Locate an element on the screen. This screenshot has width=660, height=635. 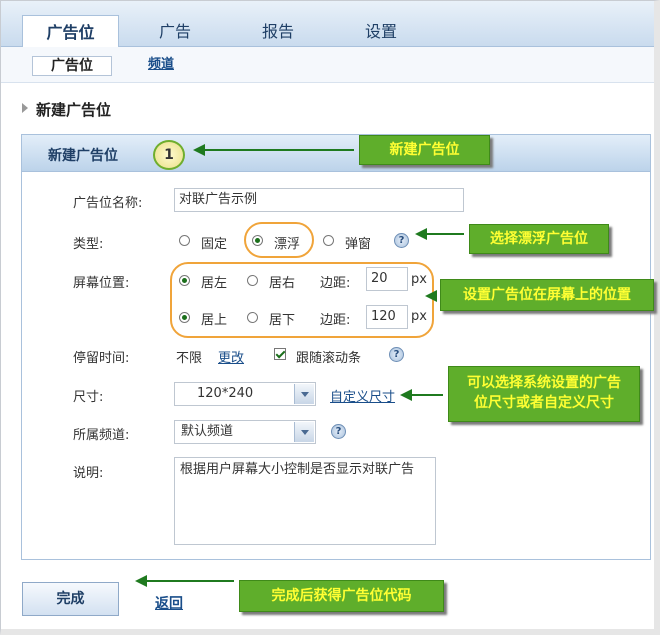
tab-reports: 报告 is located at coordinates (278, 31).